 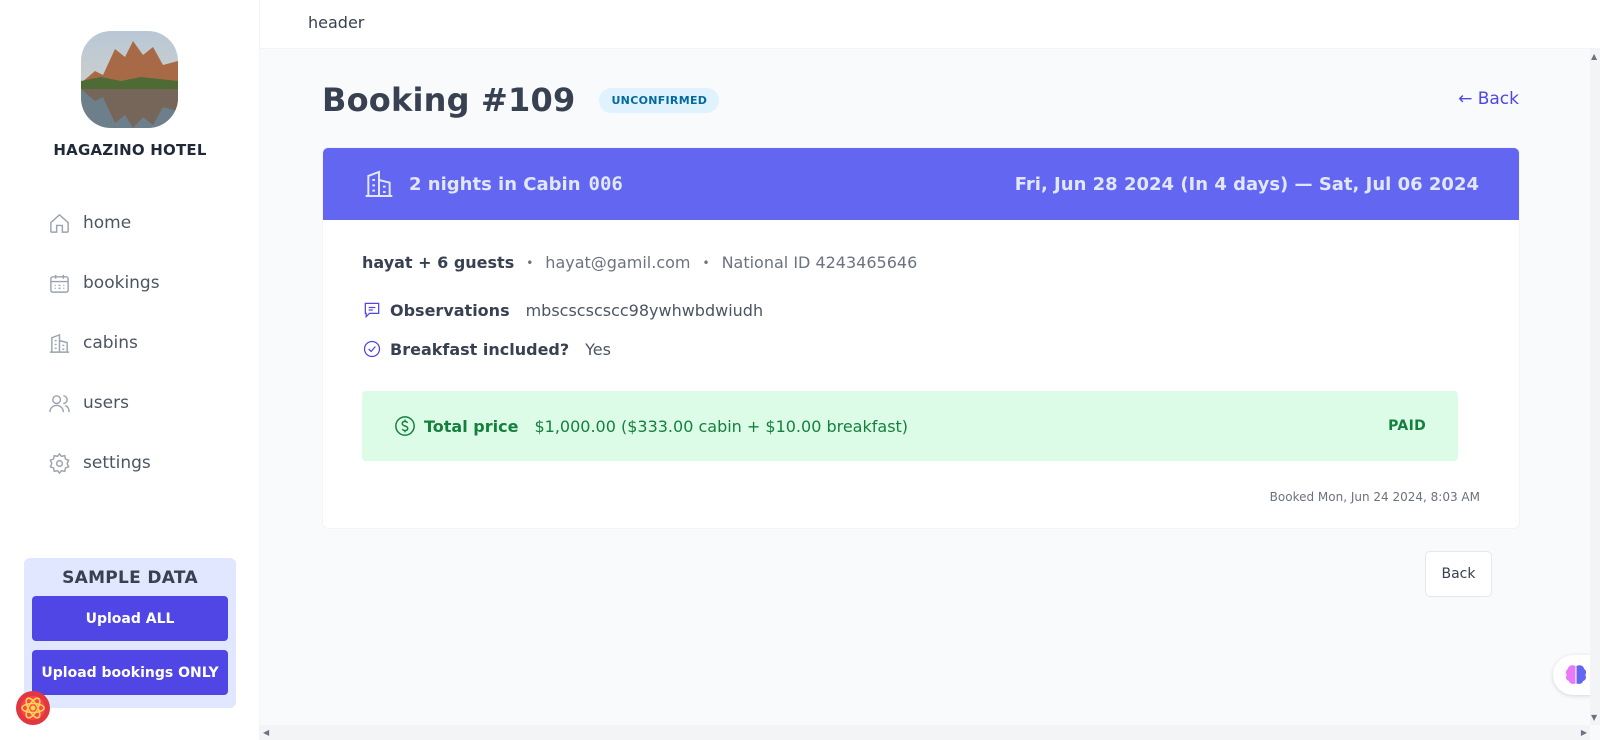 I want to click on cabin-summary: 2 nights in Cabin 006, so click(x=493, y=184).